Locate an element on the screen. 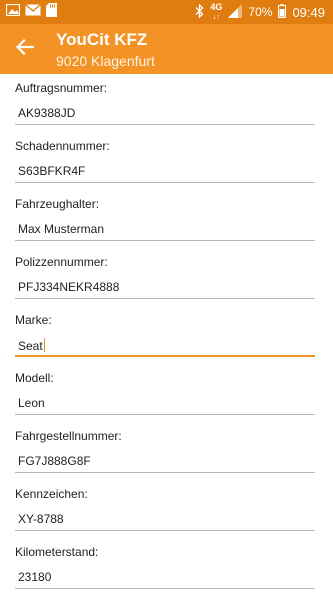 The image size is (333, 596). field-kilometerstand: Kilometerstand: 23180 is located at coordinates (166, 567).